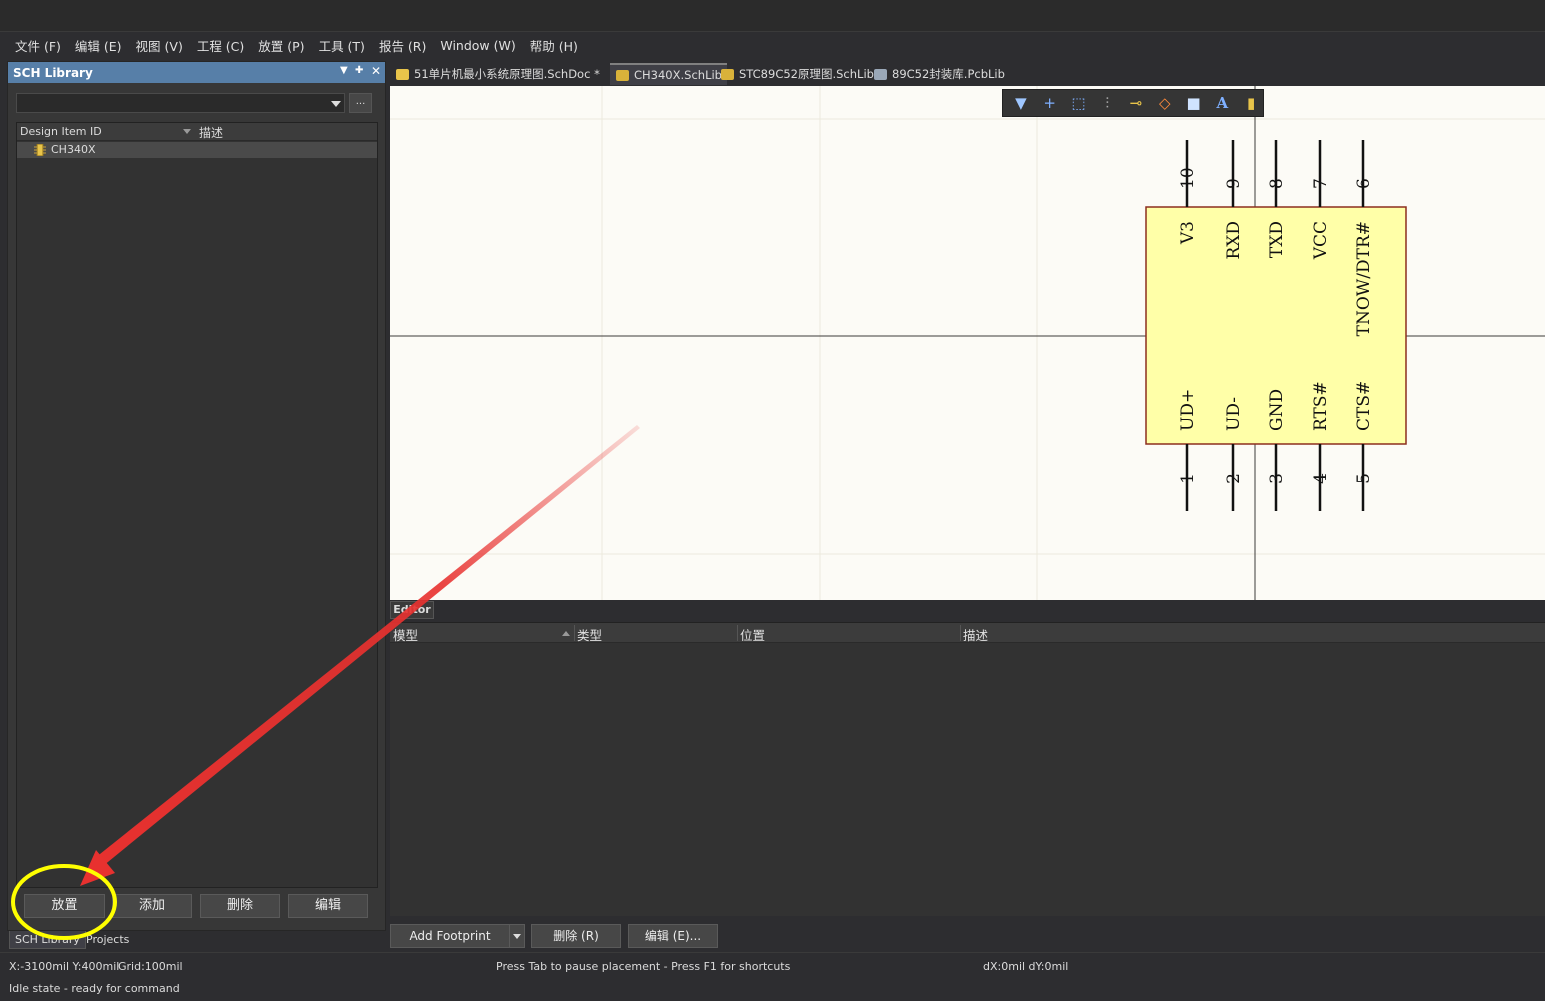 This screenshot has width=1545, height=1001. I want to click on add-button: 添加, so click(152, 906).